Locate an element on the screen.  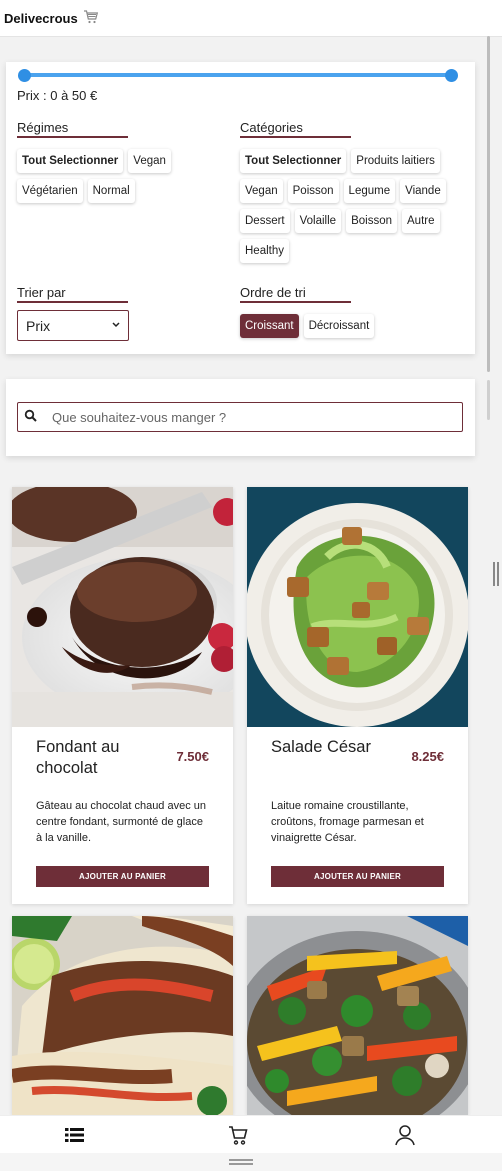
price-range-track is located at coordinates (238, 75).